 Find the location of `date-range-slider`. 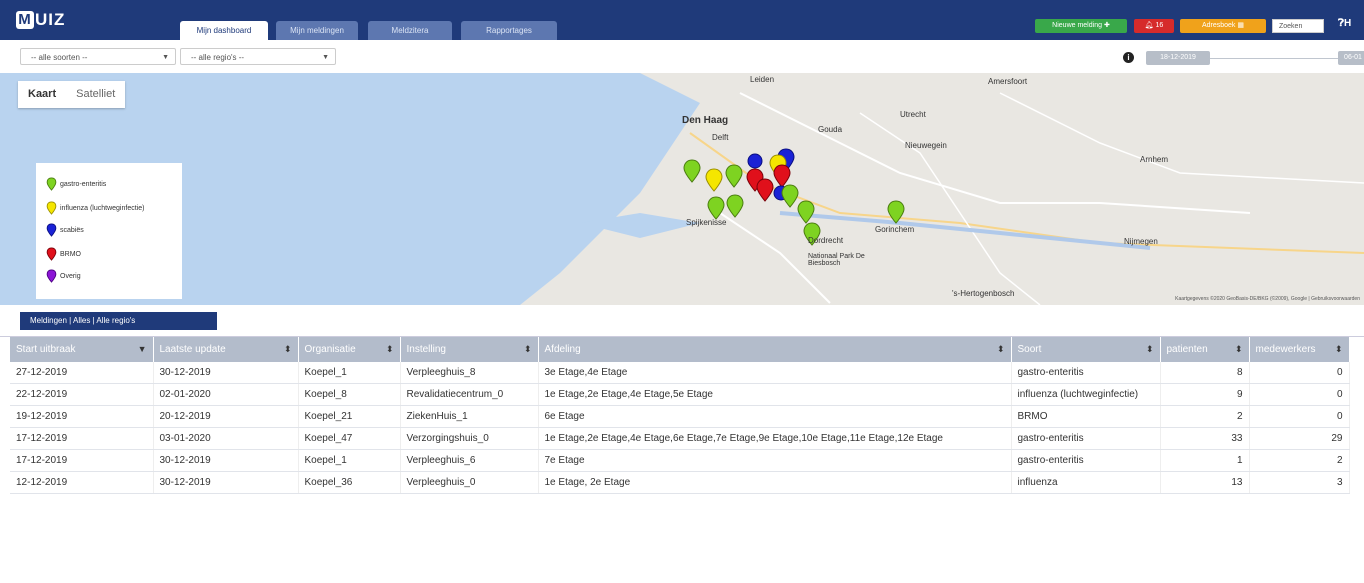

date-range-slider is located at coordinates (1274, 58).